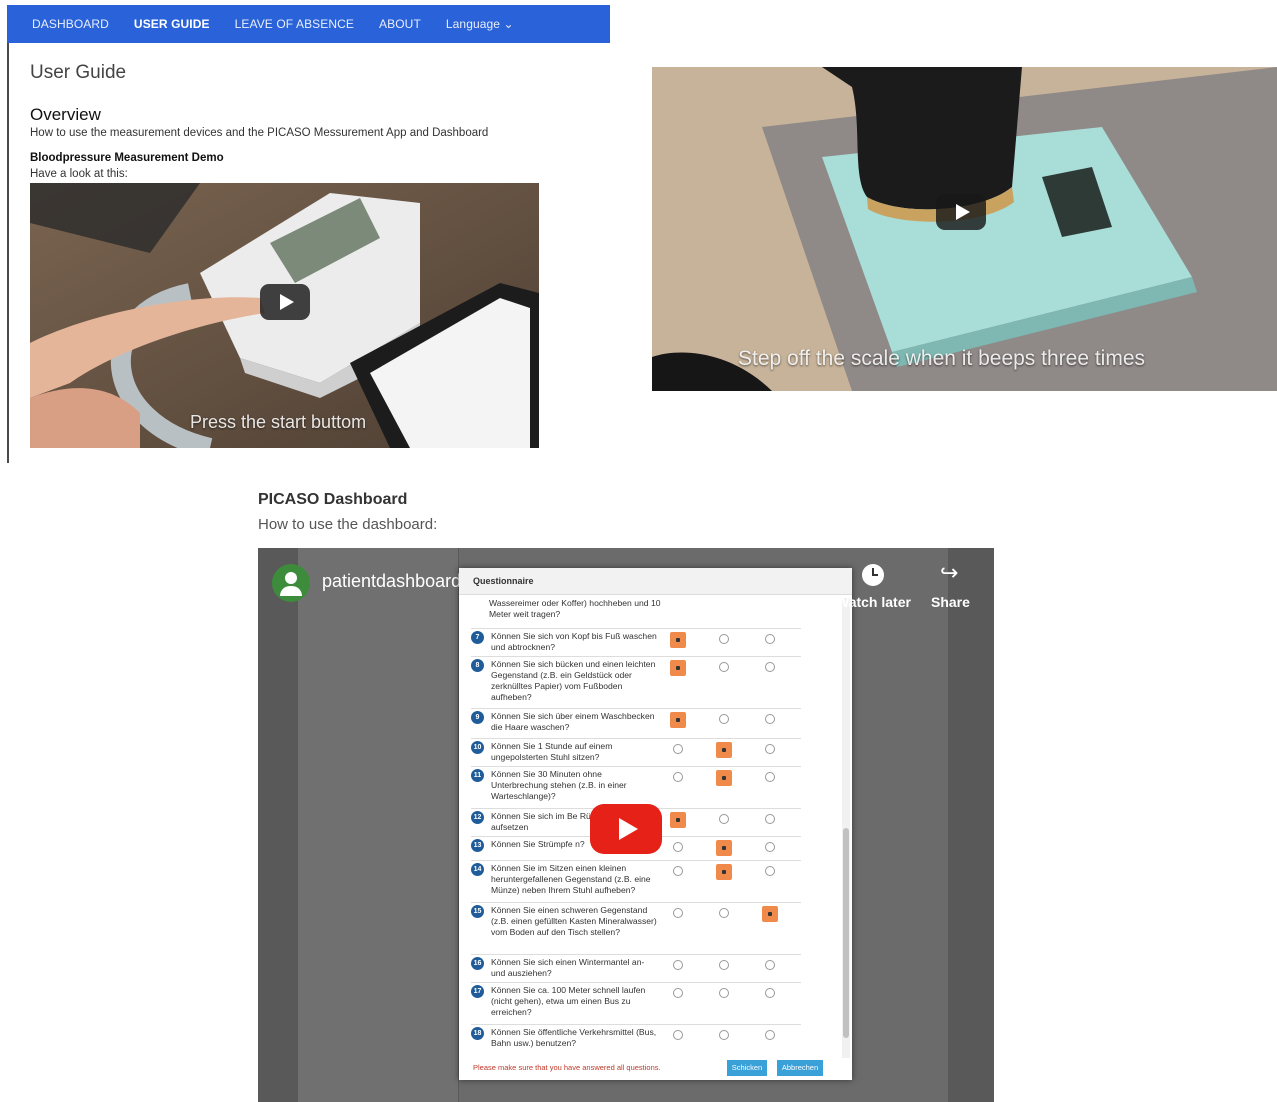 Image resolution: width=1277 pixels, height=1102 pixels. Describe the element at coordinates (172, 24) in the screenshot. I see `nav-user-guide: USER GUIDE` at that location.